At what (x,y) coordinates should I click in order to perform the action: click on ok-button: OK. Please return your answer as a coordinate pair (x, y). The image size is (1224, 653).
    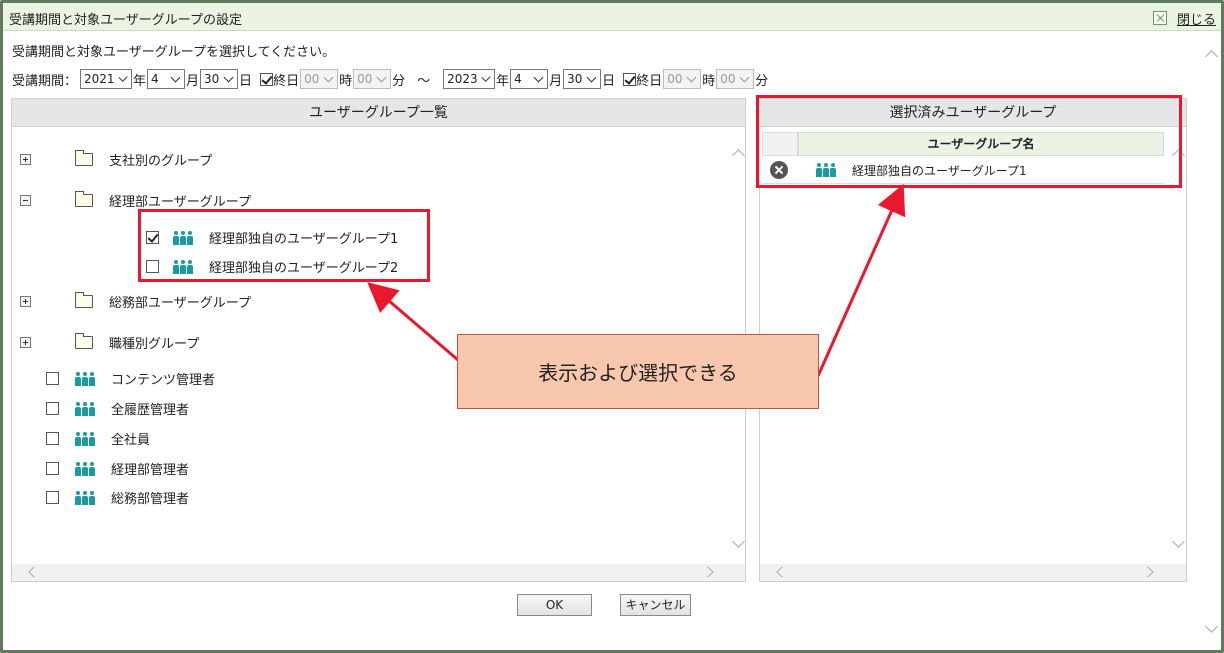
    Looking at the image, I should click on (554, 605).